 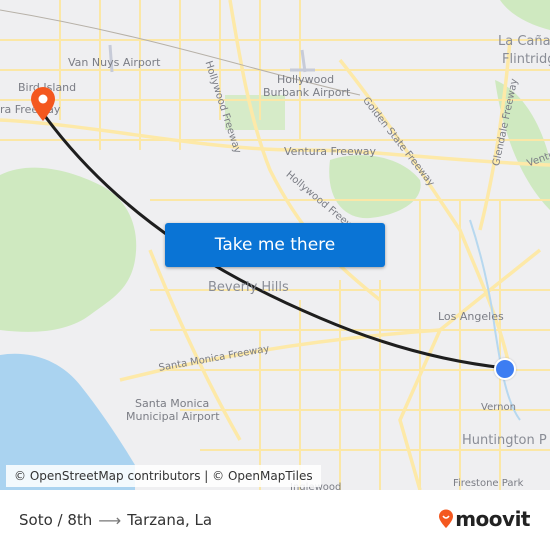 I want to click on map-label: Los Angeles, so click(x=471, y=316).